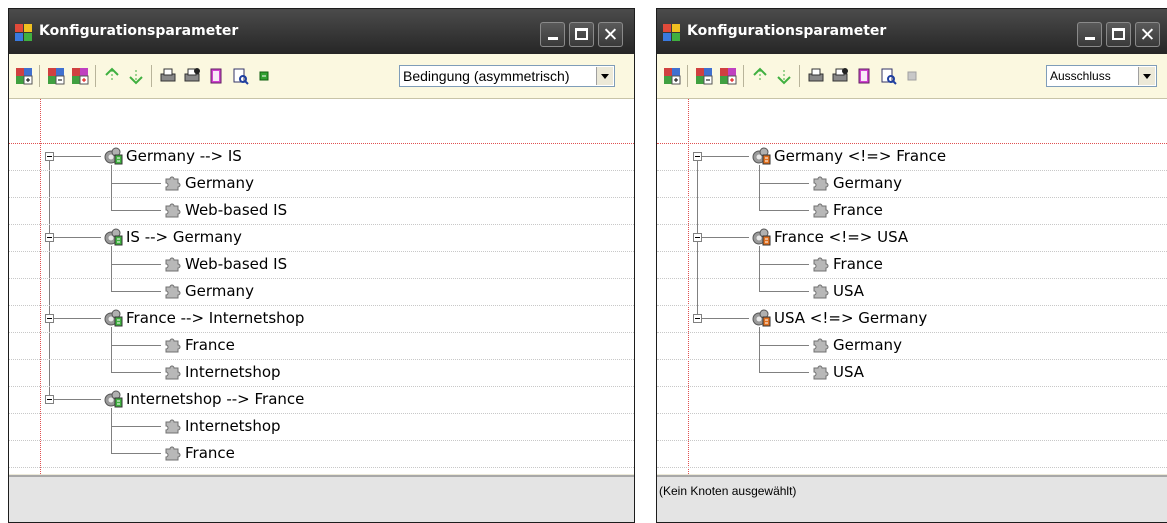 The image size is (1167, 523). I want to click on mode-select: Ausschluss, so click(1101, 76).